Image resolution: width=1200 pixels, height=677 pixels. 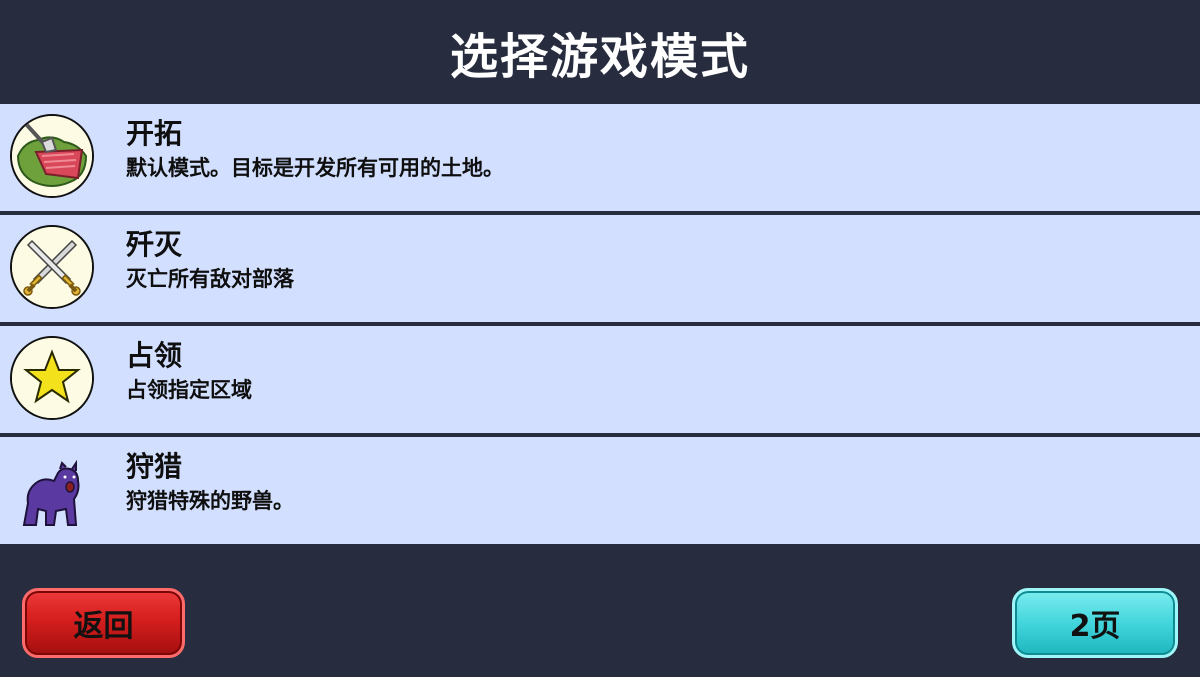 I want to click on mode-name: 歼灭, so click(x=154, y=244).